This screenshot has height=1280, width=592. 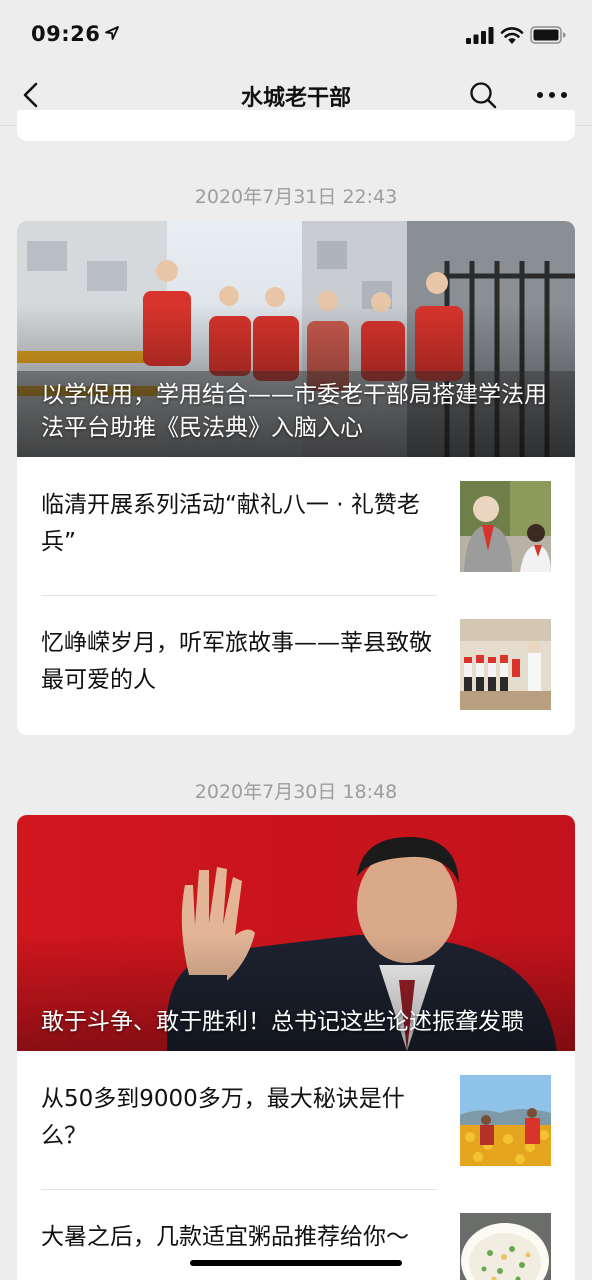 What do you see at coordinates (236, 661) in the screenshot?
I see `article-title: 忆峥嵘岁月，听军旅故事——莘县致敬最可爱的人` at bounding box center [236, 661].